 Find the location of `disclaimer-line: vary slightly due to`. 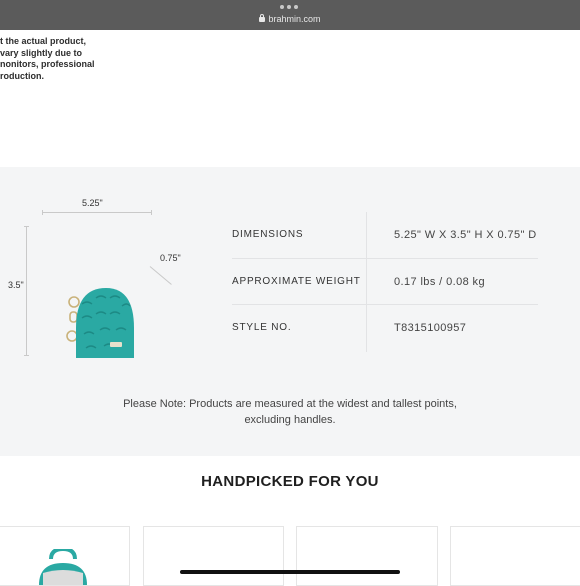

disclaimer-line: vary slightly due to is located at coordinates (41, 52).